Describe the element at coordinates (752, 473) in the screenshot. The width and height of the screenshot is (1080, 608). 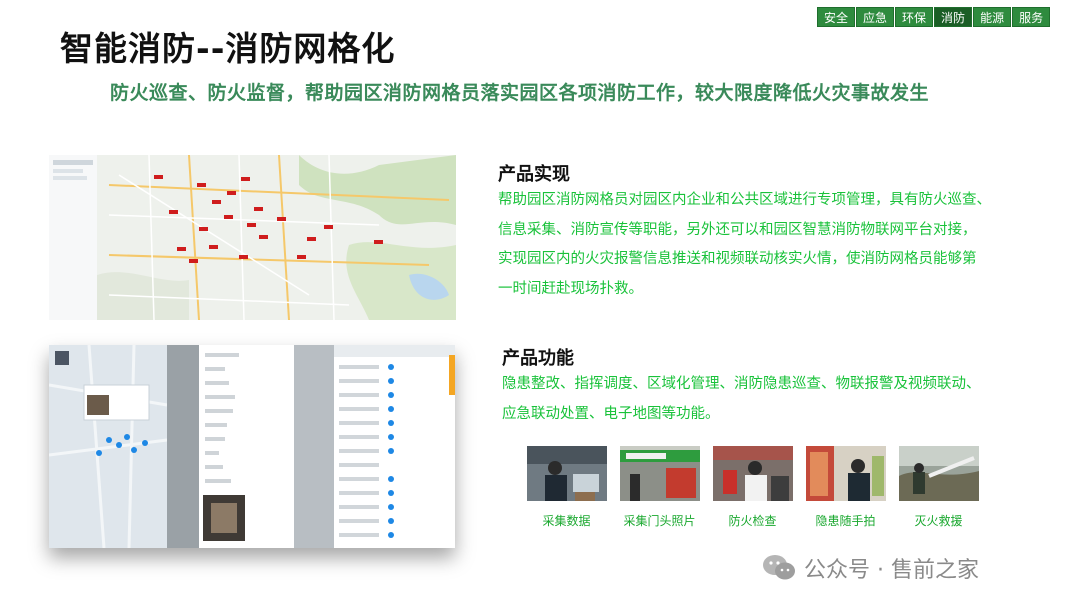
I see `fire-inspection-photo-icon` at that location.